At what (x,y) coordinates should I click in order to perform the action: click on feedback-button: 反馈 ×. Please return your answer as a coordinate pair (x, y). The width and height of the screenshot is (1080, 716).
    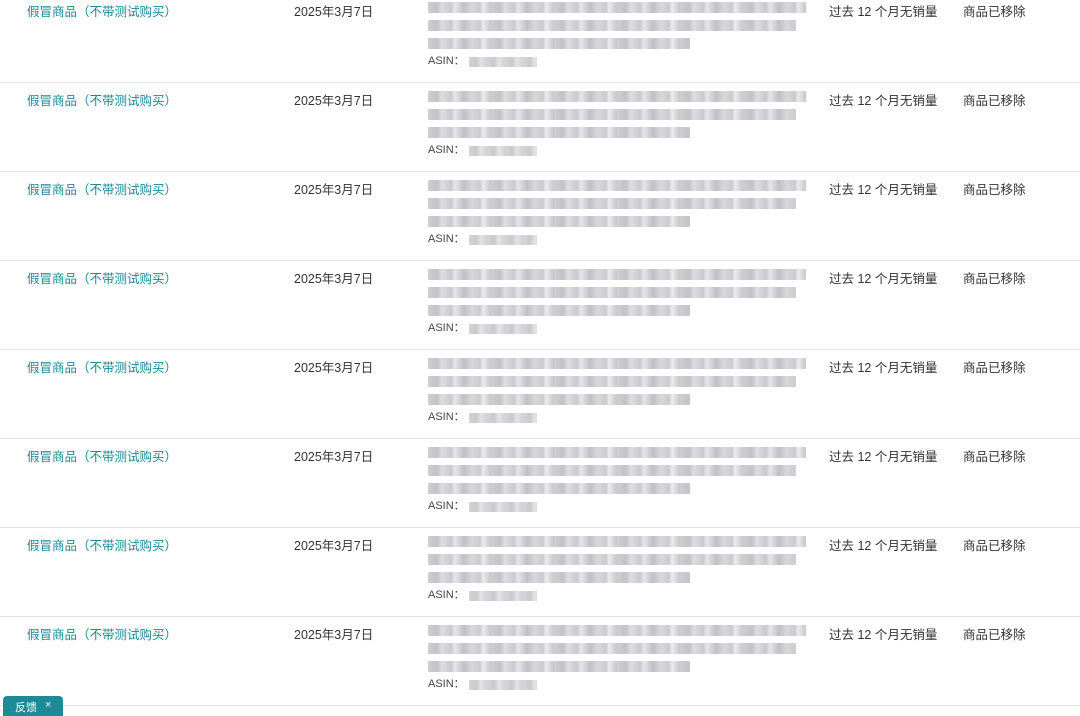
    Looking at the image, I should click on (33, 706).